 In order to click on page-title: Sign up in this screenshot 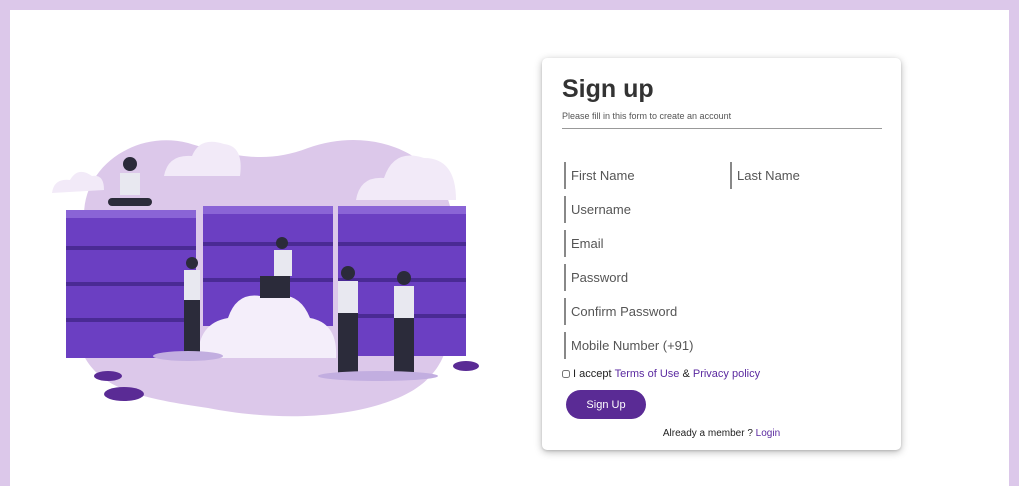, I will do `click(608, 89)`.